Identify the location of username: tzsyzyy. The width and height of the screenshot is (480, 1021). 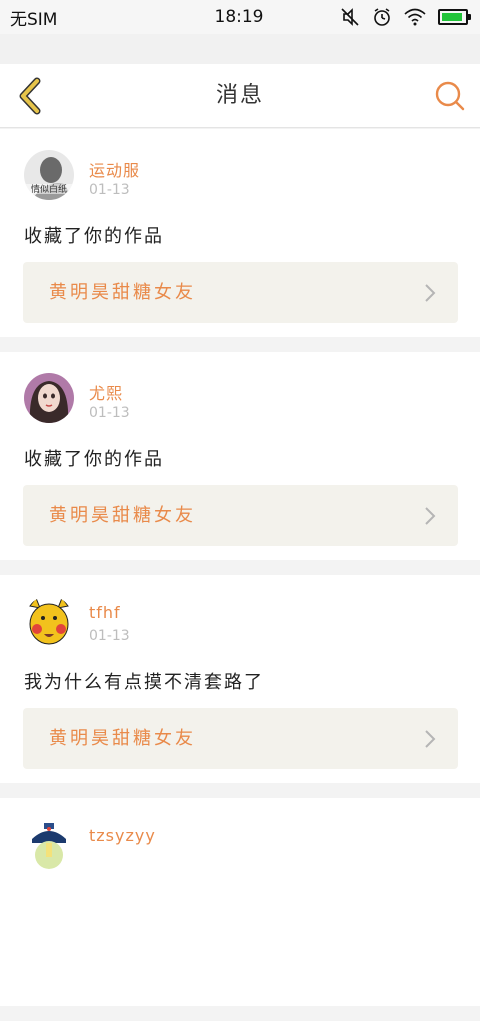
(122, 835).